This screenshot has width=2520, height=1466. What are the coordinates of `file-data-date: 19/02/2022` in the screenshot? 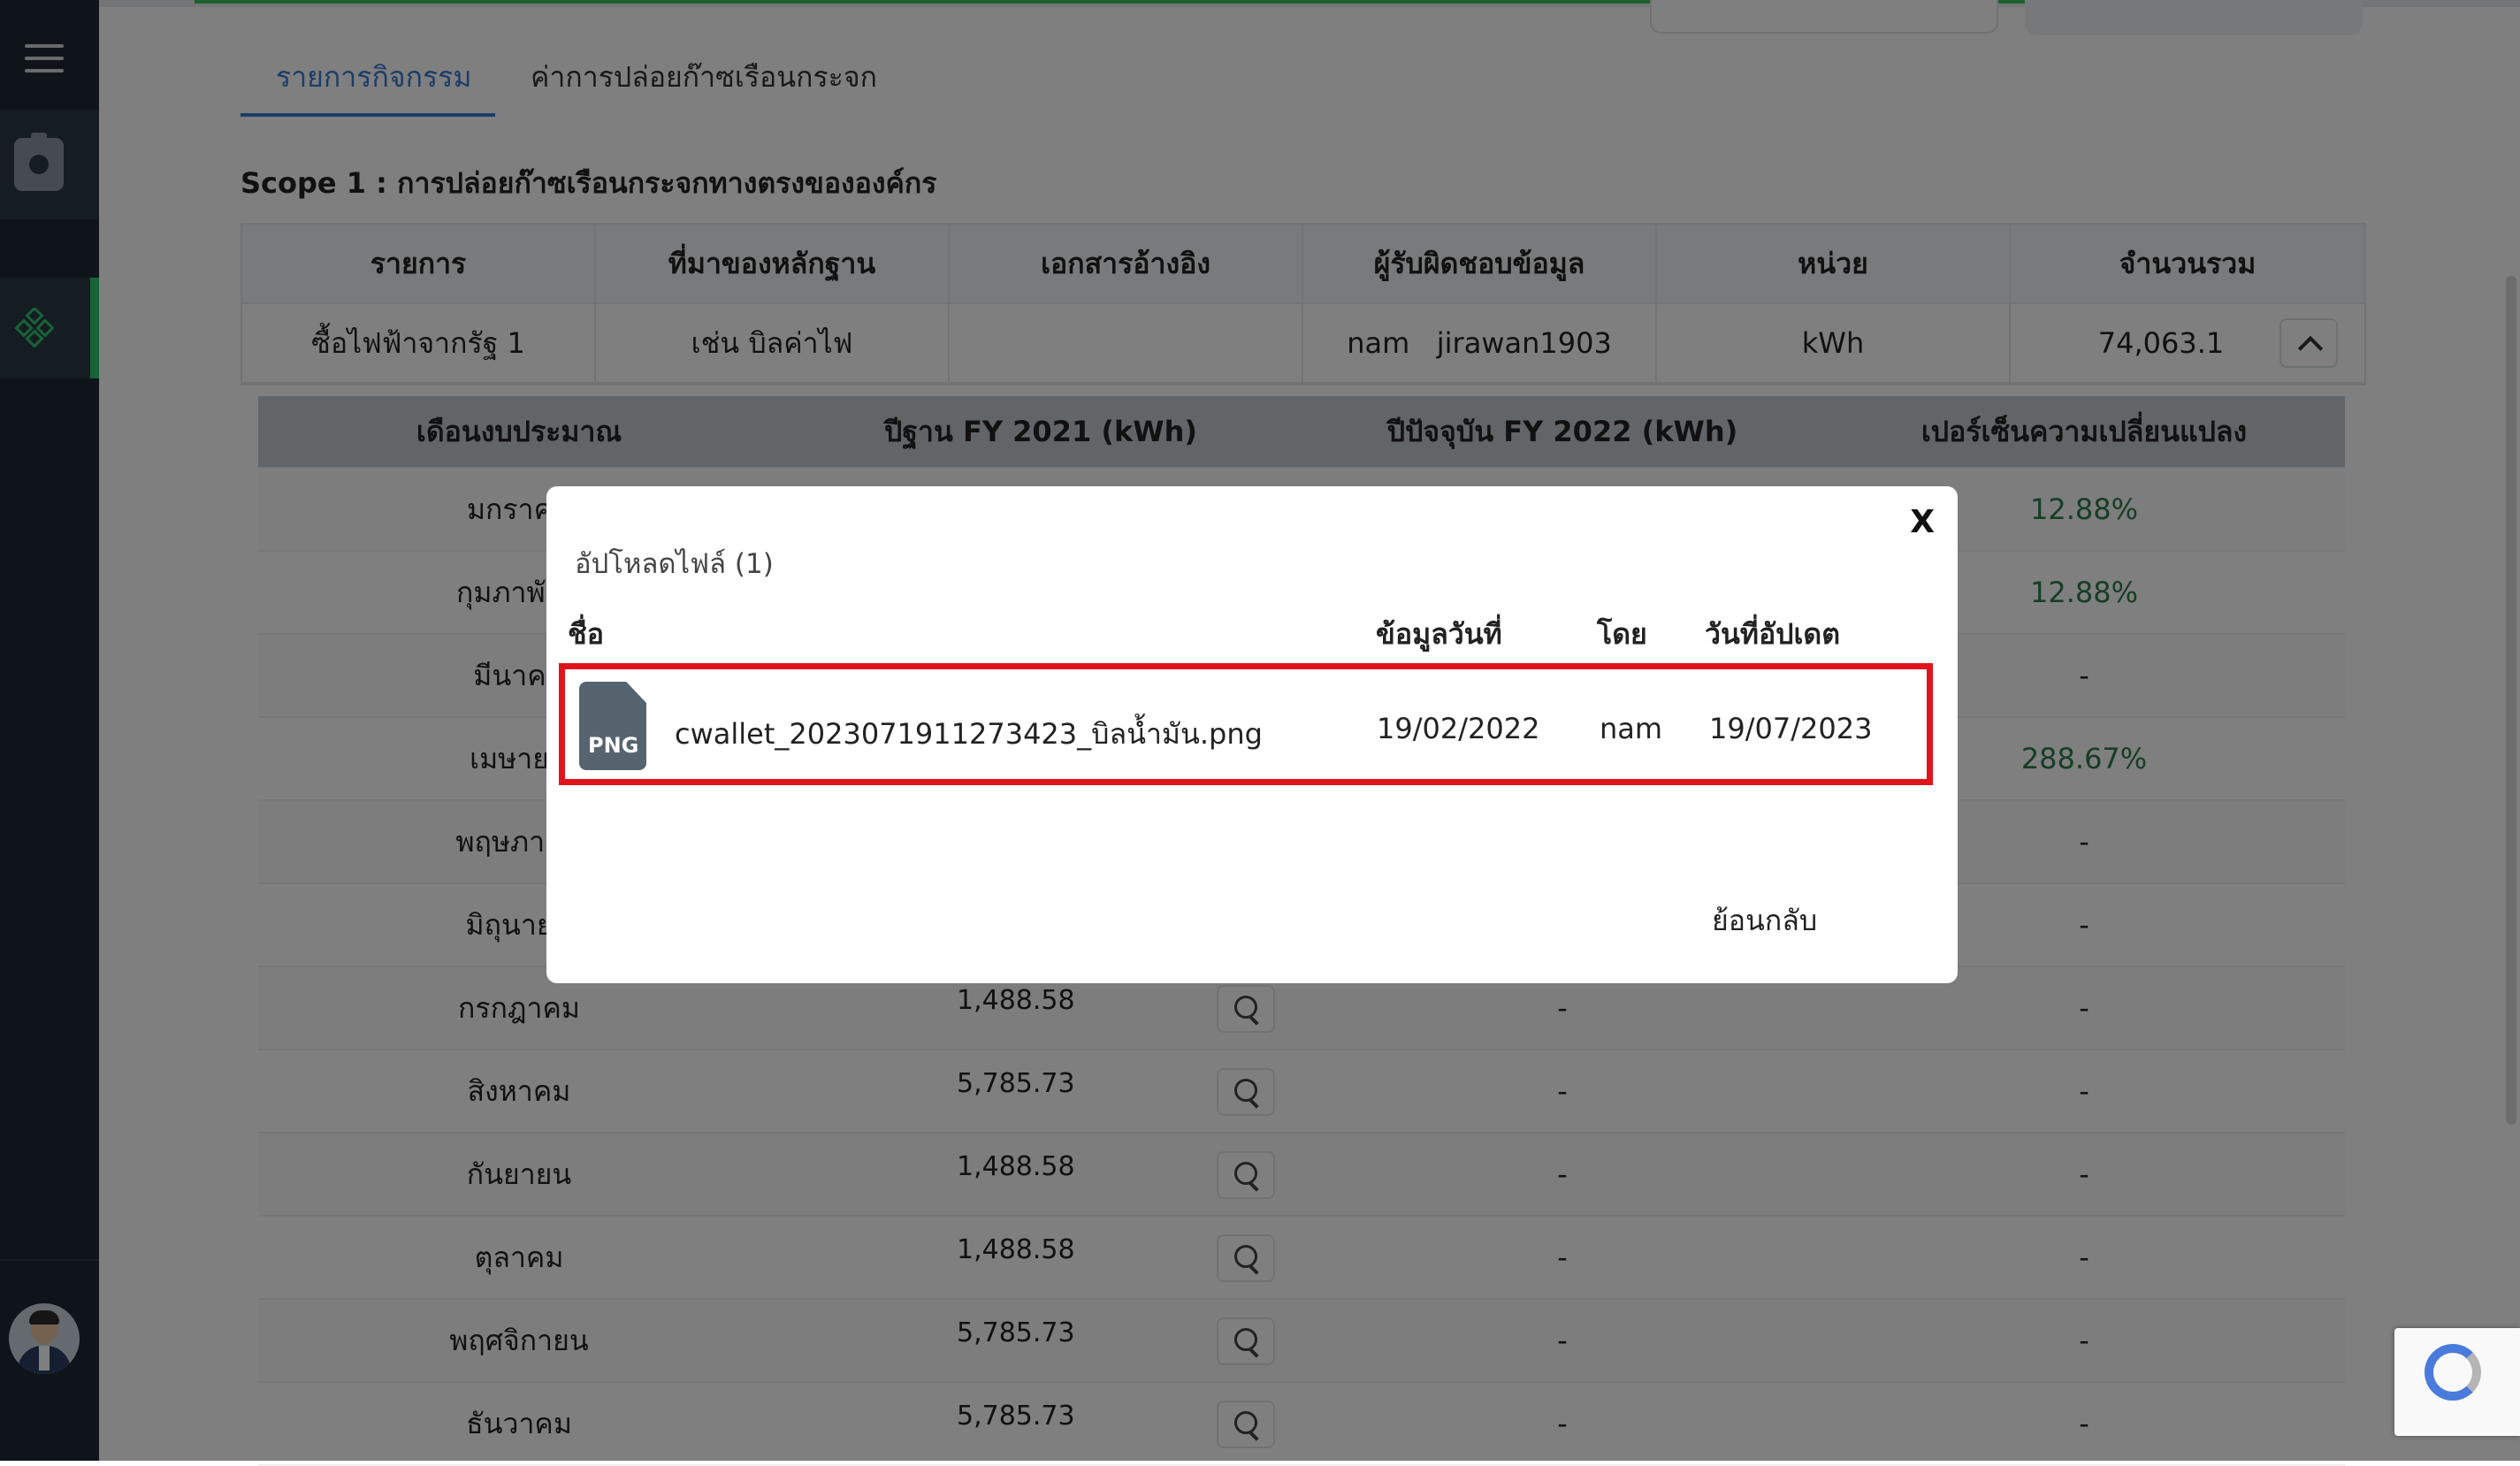 It's located at (1458, 728).